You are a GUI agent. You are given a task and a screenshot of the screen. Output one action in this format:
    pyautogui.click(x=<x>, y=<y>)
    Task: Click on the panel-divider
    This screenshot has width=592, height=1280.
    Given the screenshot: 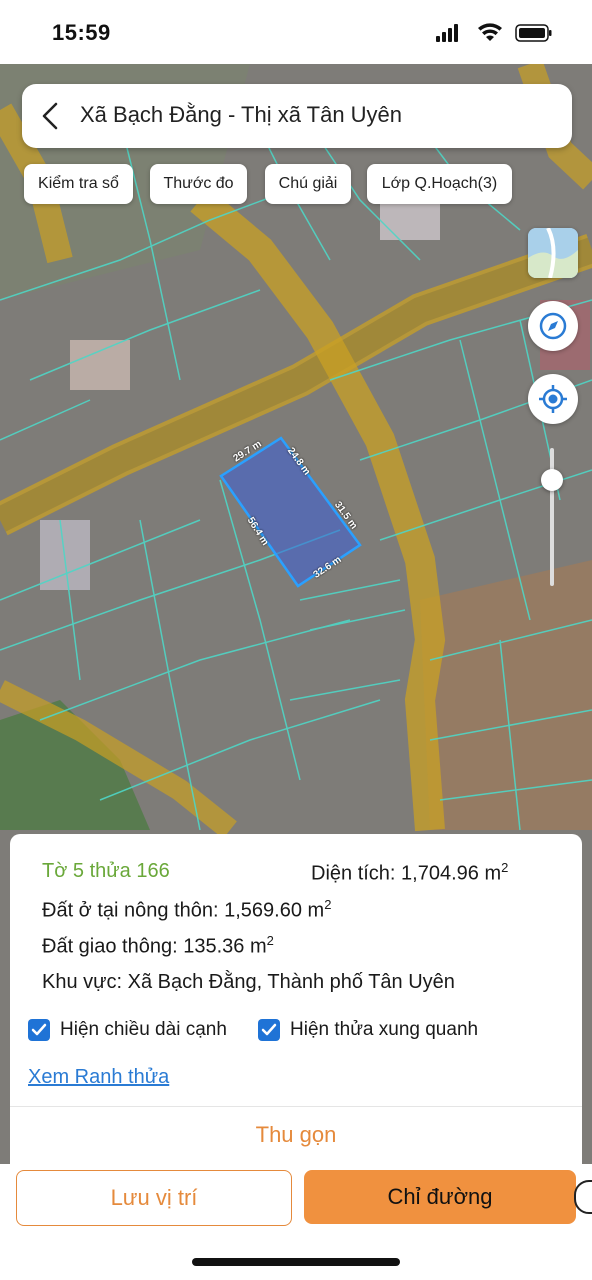 What is the action you would take?
    pyautogui.click(x=296, y=1106)
    